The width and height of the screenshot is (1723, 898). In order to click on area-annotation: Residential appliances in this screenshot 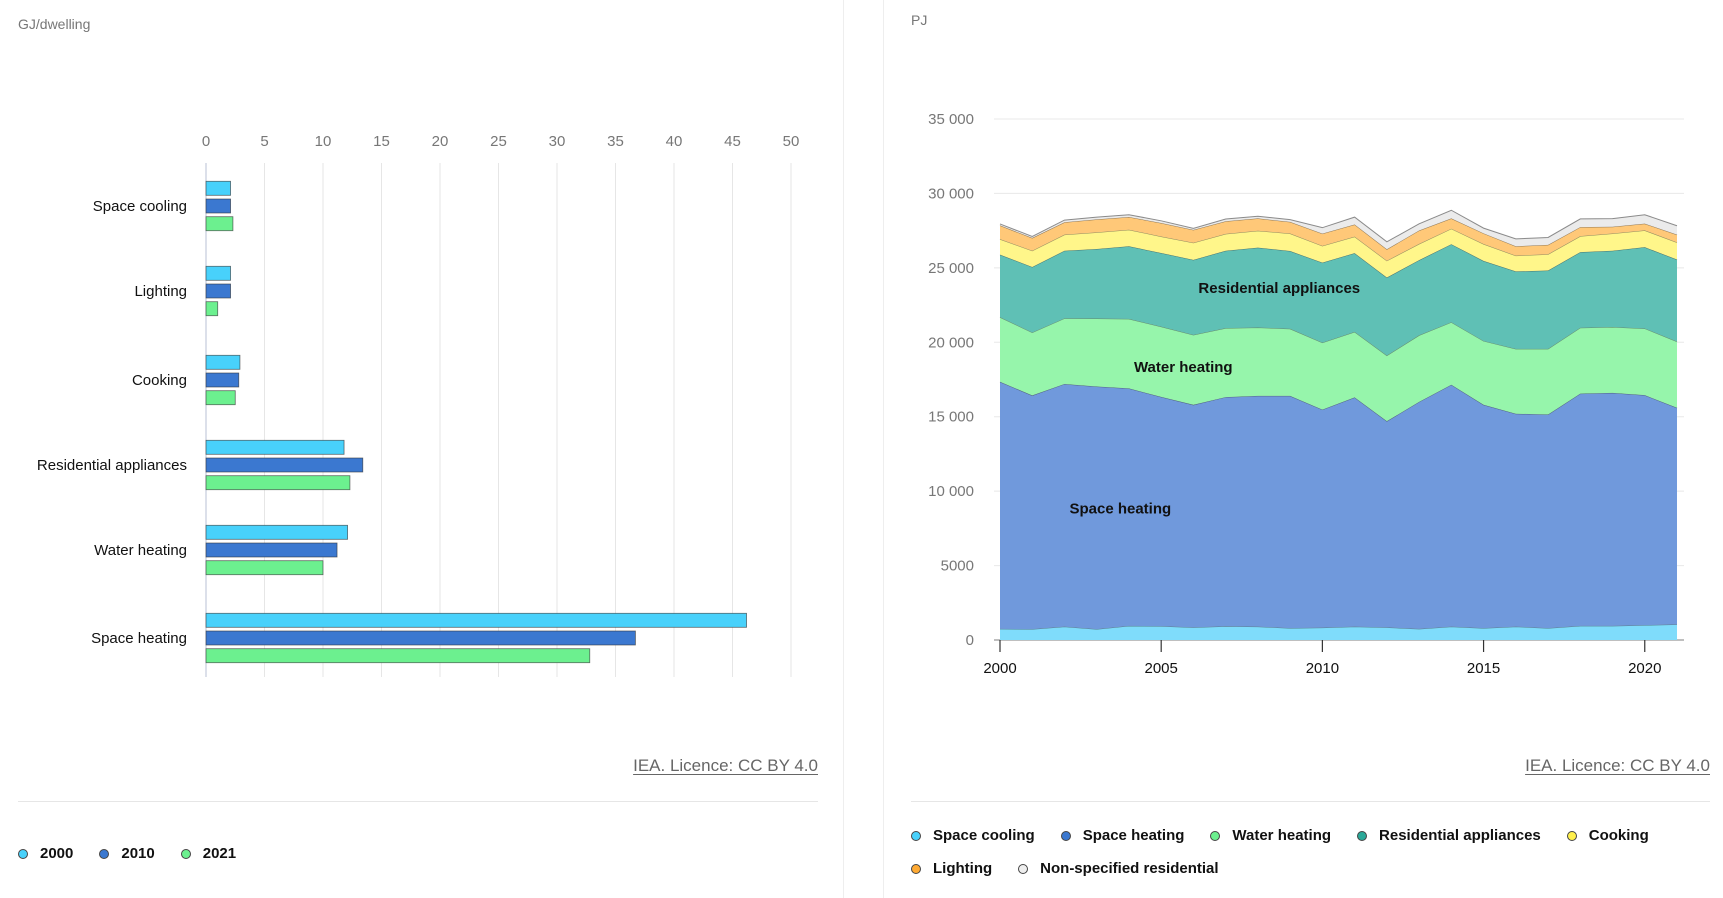, I will do `click(1279, 288)`.